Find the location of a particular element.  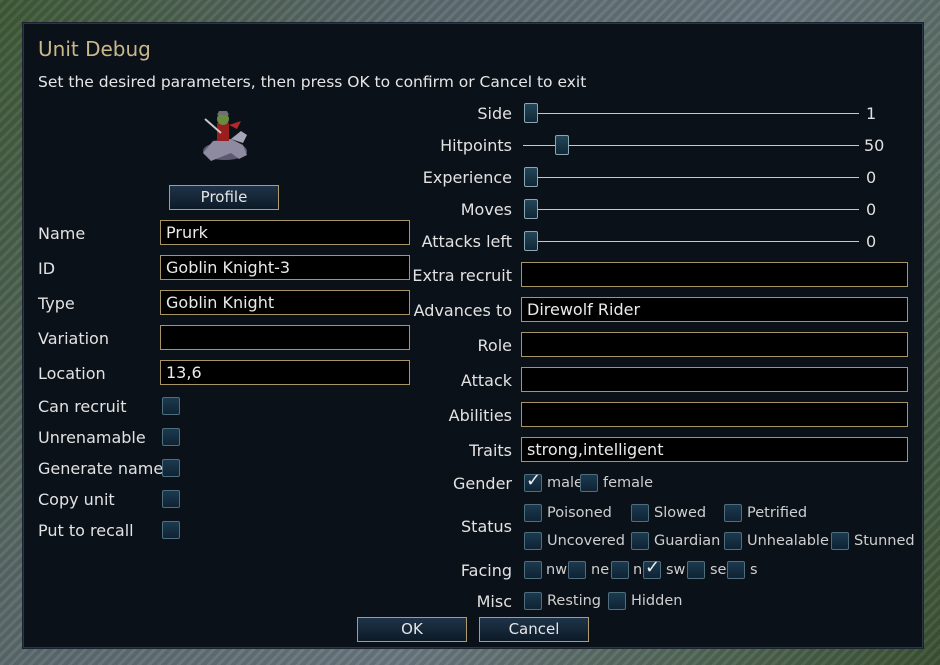

copy-unit-checkbox is located at coordinates (171, 499).